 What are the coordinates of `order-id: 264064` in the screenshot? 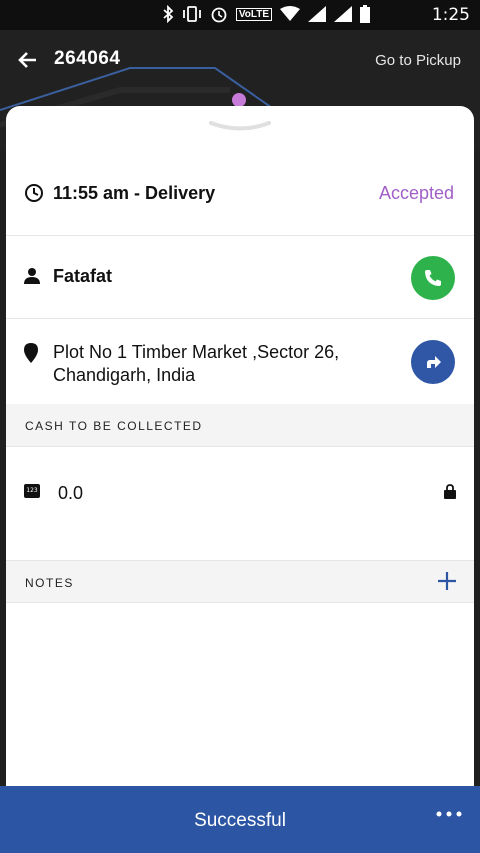 It's located at (87, 58).